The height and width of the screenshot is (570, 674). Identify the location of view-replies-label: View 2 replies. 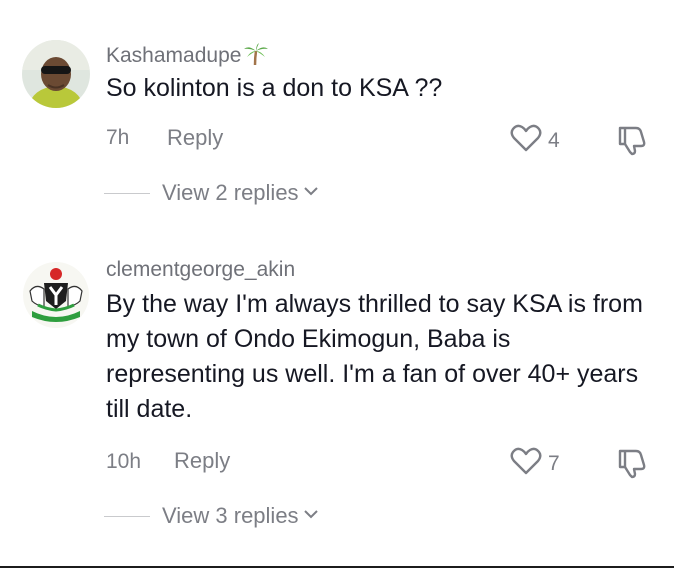
(230, 192).